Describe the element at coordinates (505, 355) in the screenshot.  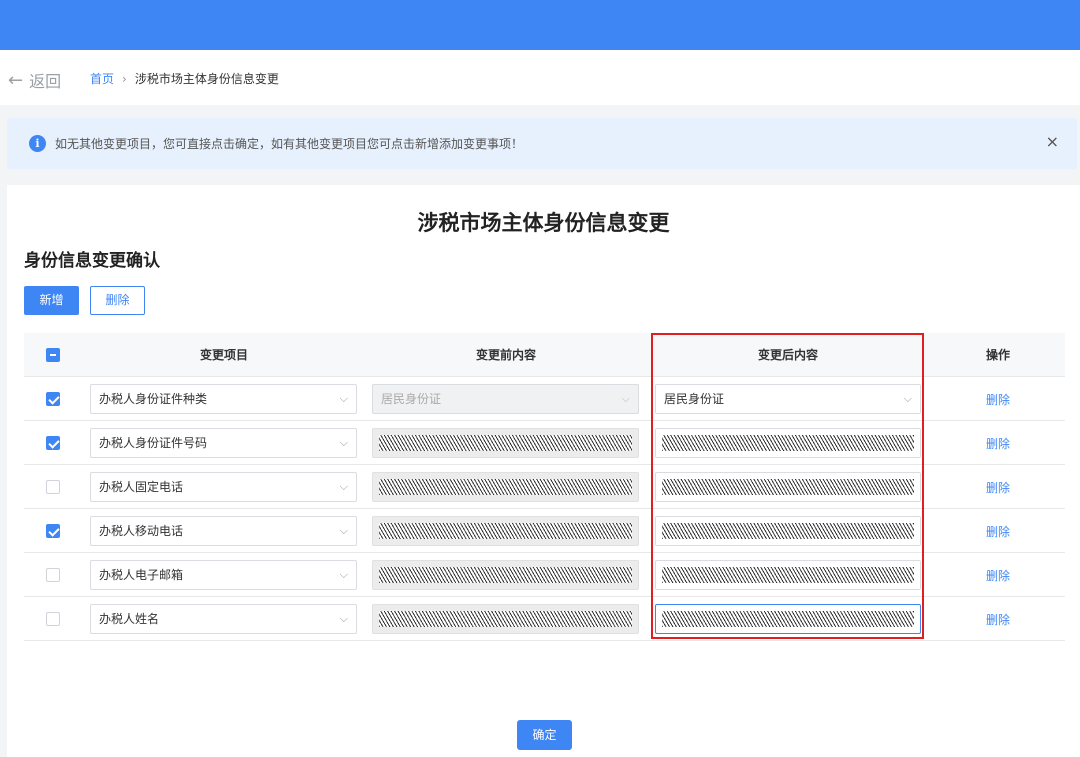
I see `column-header-before: 变更前内容` at that location.